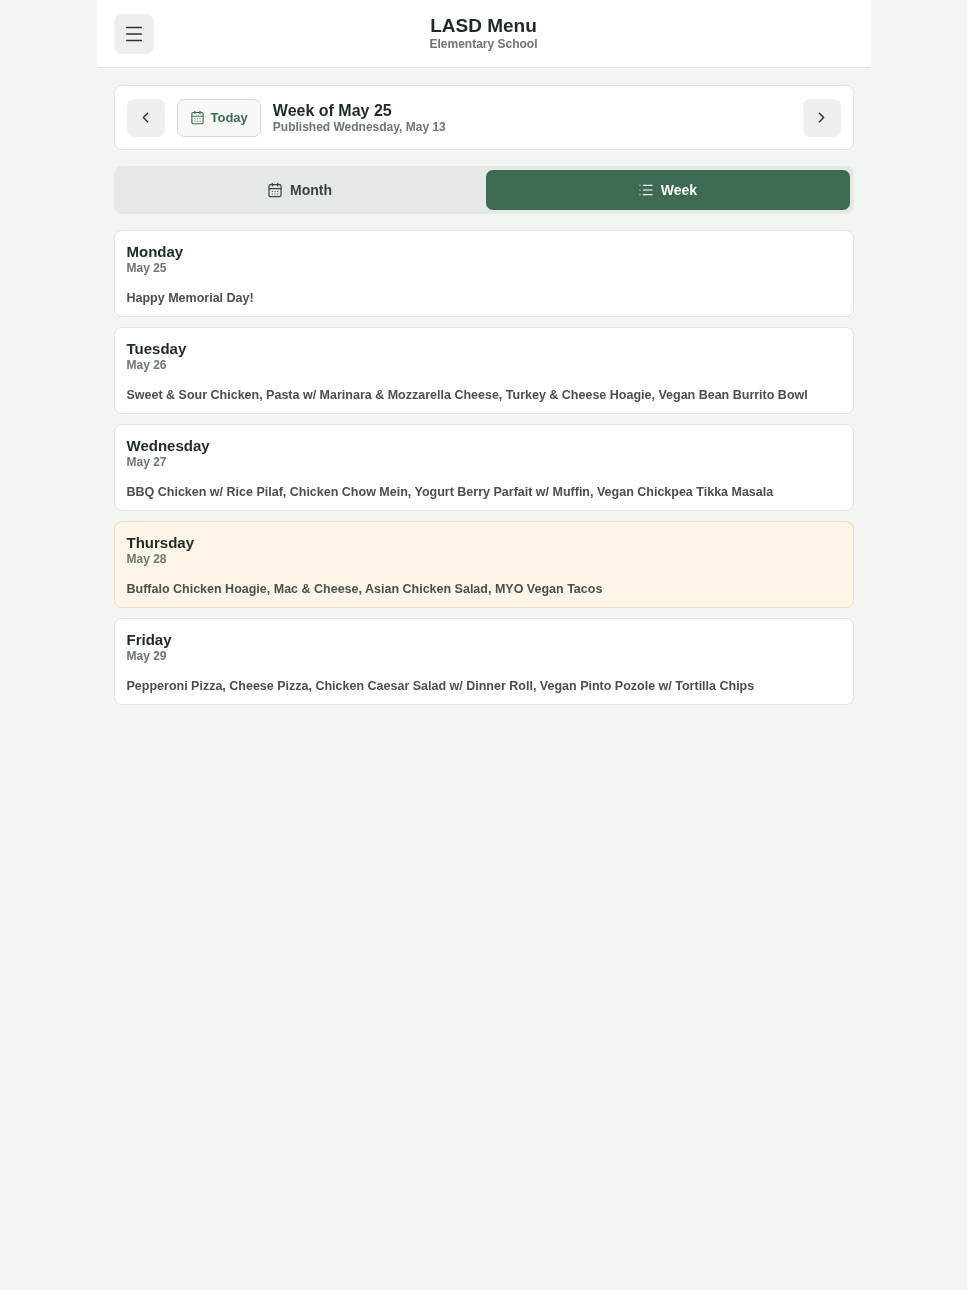  What do you see at coordinates (156, 349) in the screenshot?
I see `day-name: Tuesday` at bounding box center [156, 349].